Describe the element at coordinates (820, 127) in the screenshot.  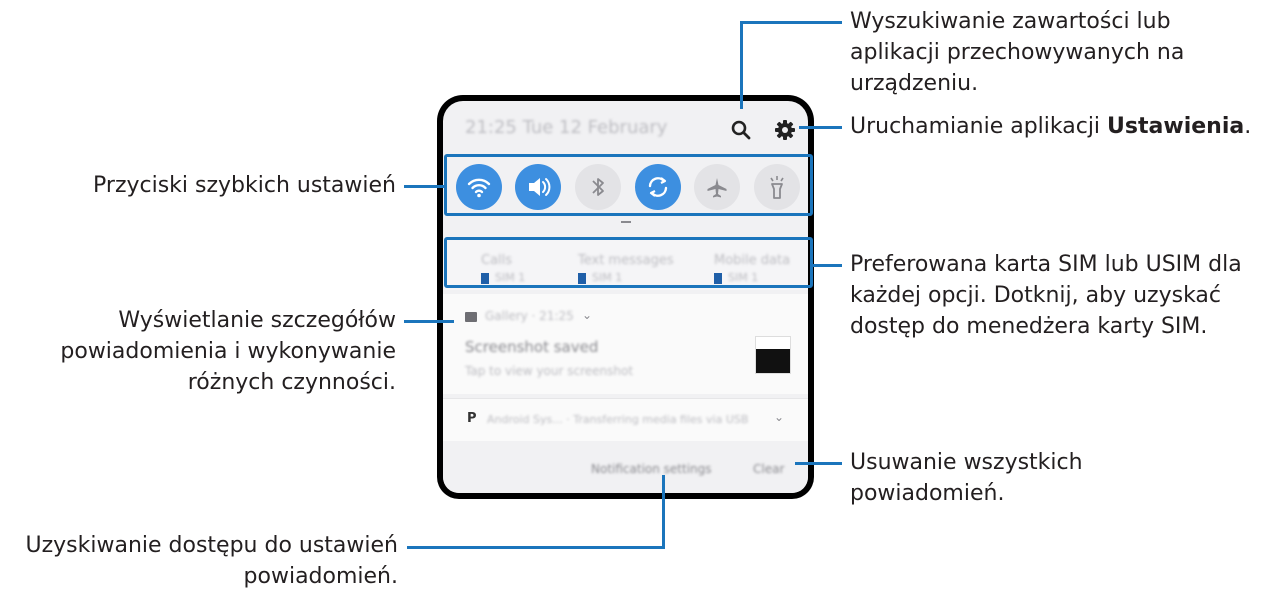
I see `callout-line-settings` at that location.